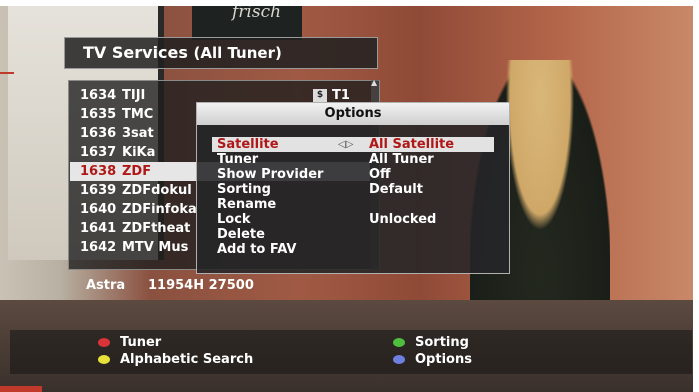 This screenshot has width=699, height=392. I want to click on satellite-name: Astra, so click(106, 285).